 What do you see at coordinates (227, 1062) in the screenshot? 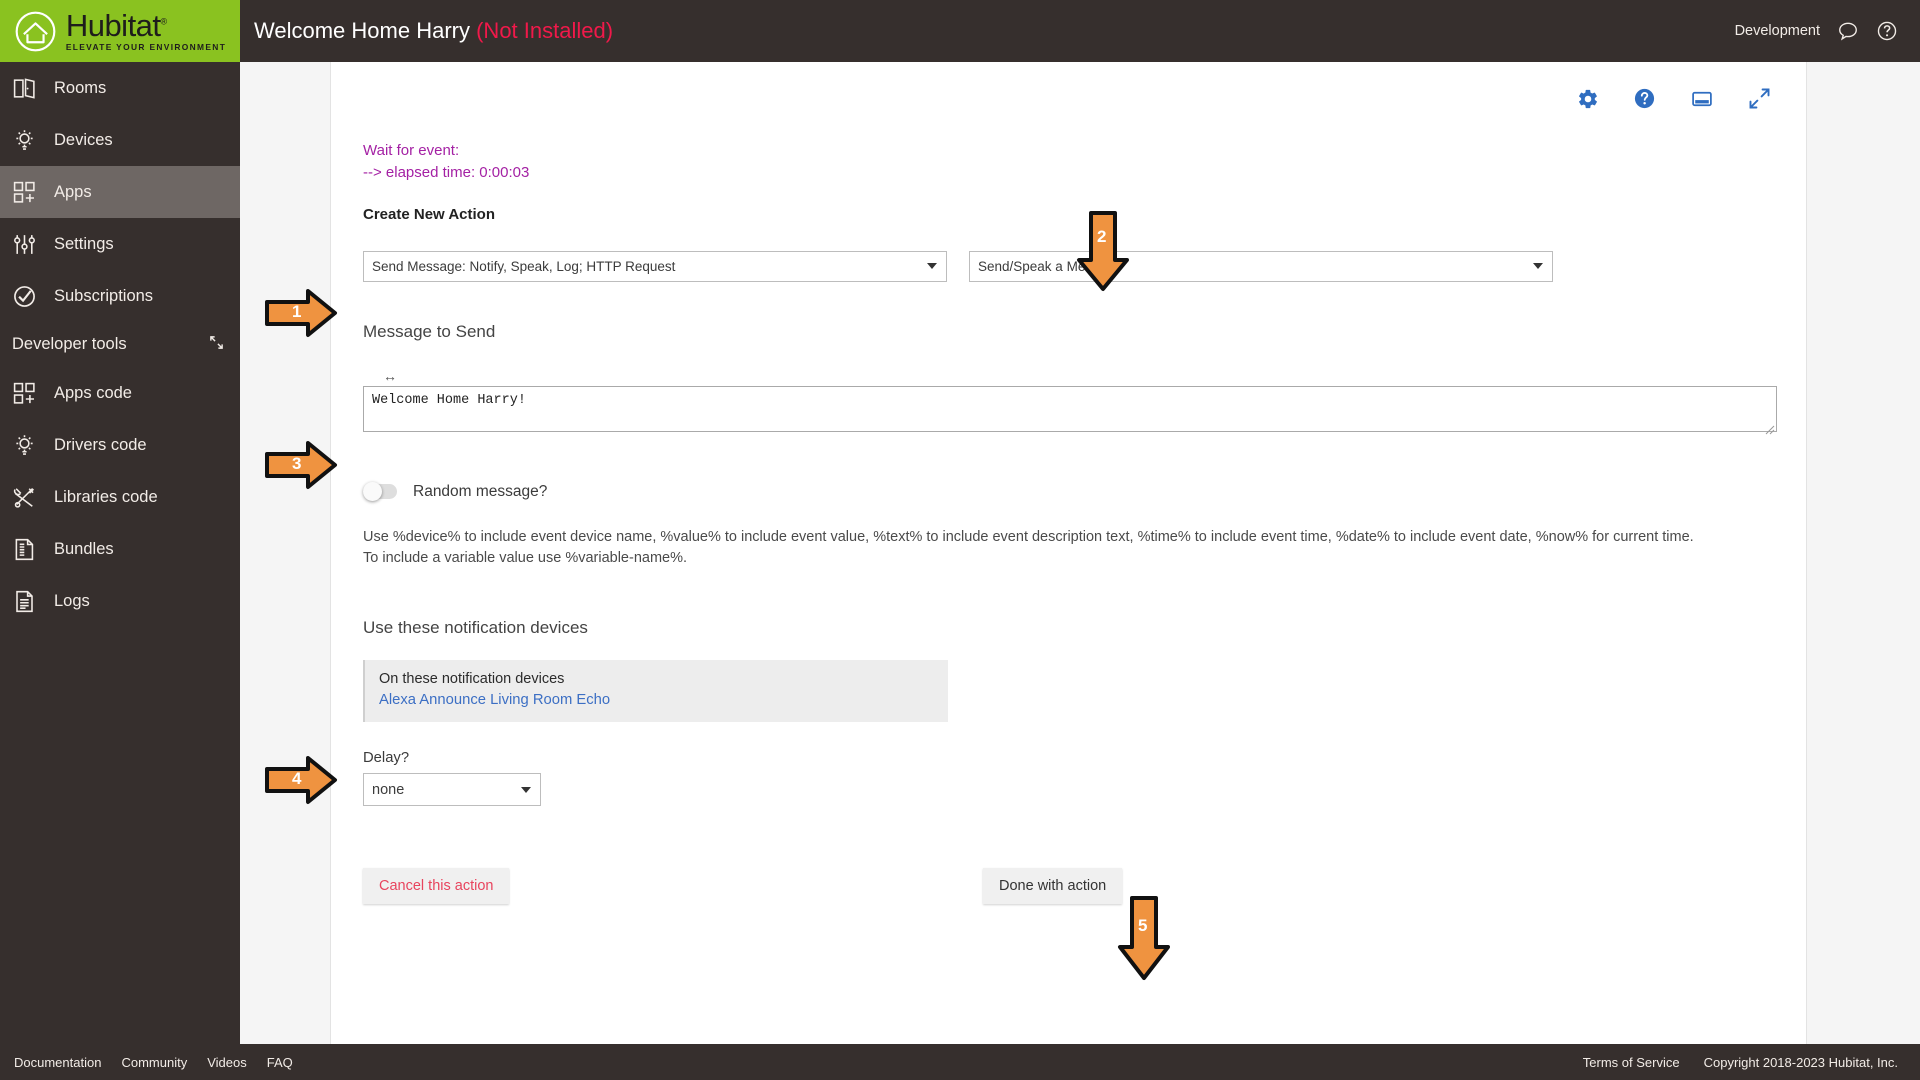
I see `footer-link-videos: Videos` at bounding box center [227, 1062].